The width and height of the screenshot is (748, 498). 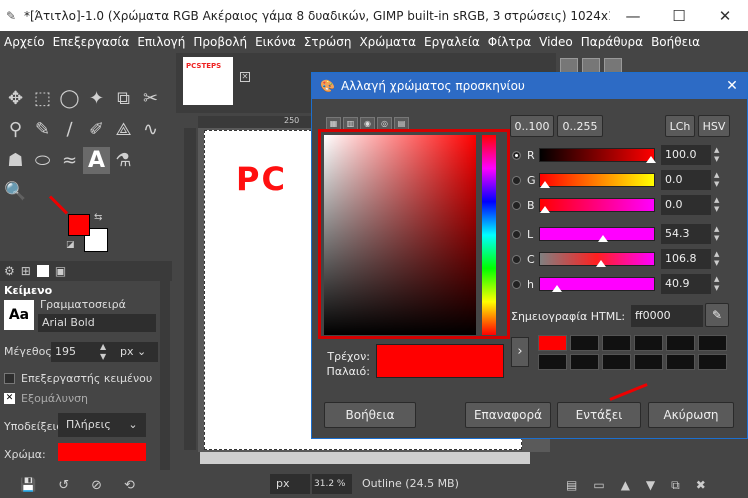 I want to click on text-color-button, so click(x=102, y=452).